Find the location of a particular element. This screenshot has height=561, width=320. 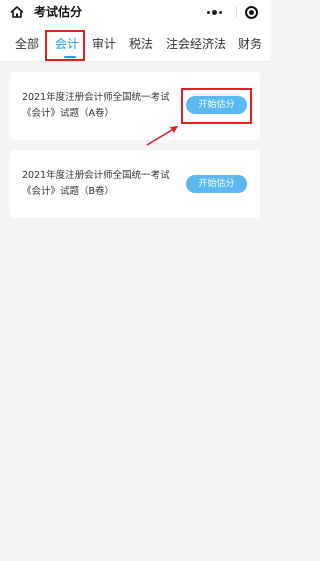

tab-audit: 审计 is located at coordinates (104, 45).